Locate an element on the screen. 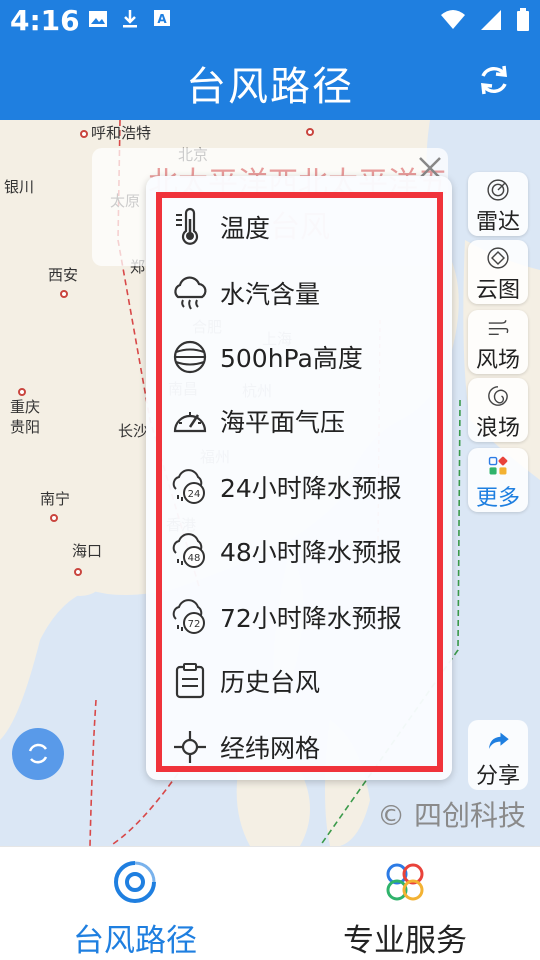 The height and width of the screenshot is (960, 540). wind-icon is located at coordinates (498, 328).